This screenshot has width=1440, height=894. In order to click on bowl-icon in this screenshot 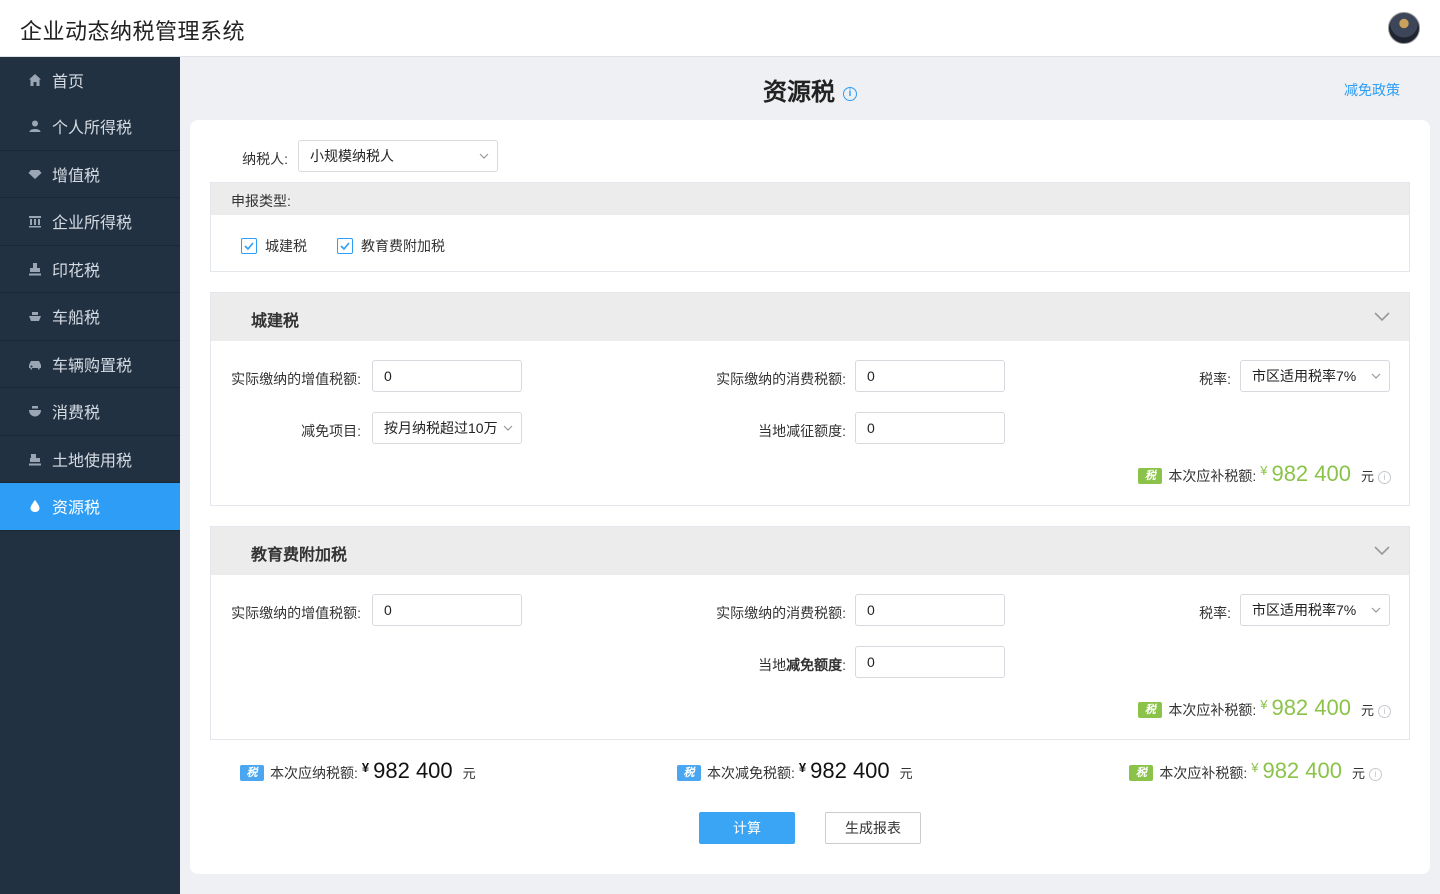, I will do `click(35, 411)`.